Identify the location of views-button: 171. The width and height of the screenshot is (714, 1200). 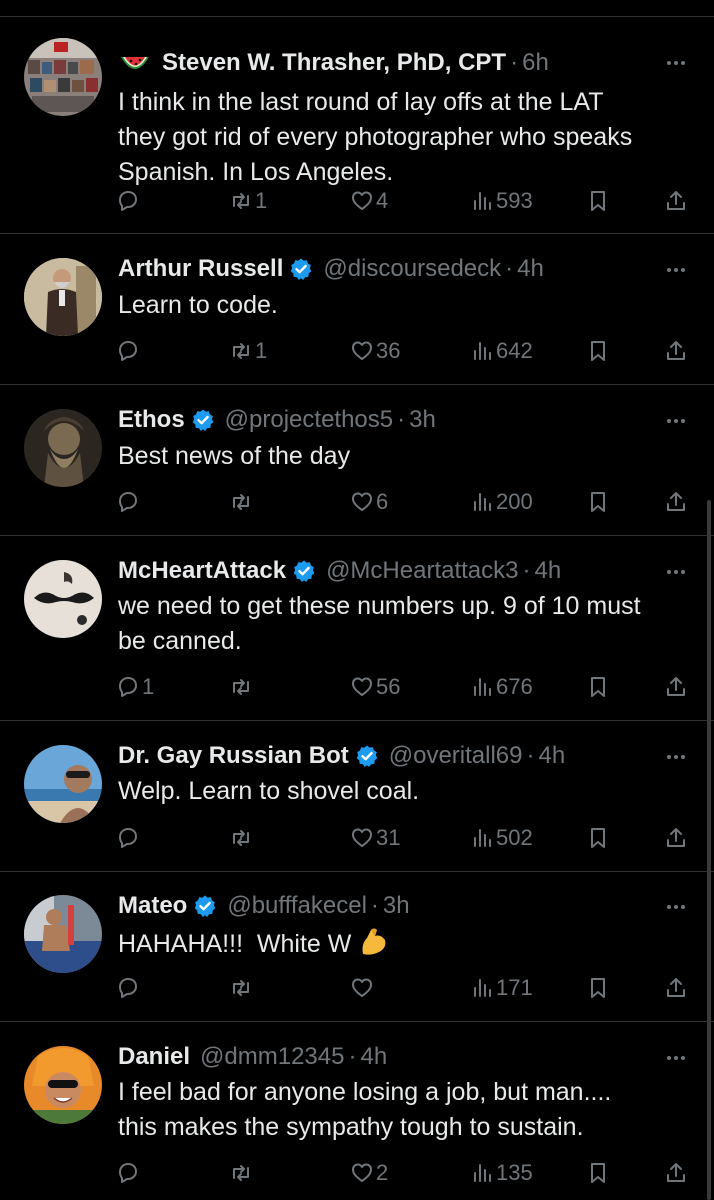
(501, 988).